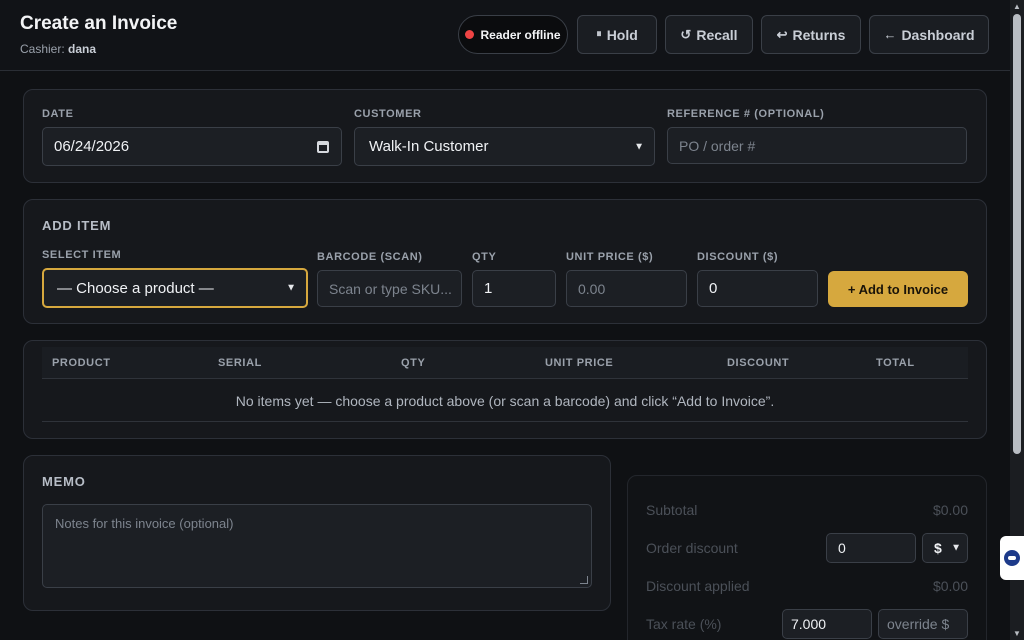  What do you see at coordinates (717, 145) in the screenshot?
I see `reference-placeholder: PO / order #` at bounding box center [717, 145].